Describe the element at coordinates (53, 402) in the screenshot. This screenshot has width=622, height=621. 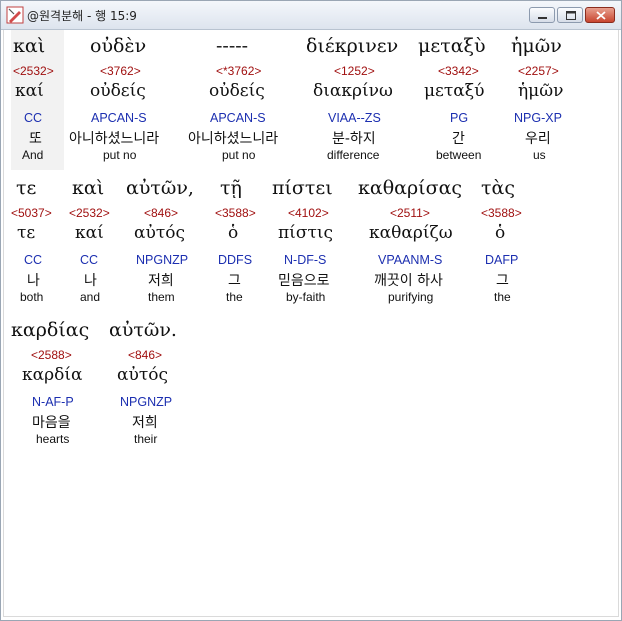
I see `parse-code: N-AF-P` at that location.